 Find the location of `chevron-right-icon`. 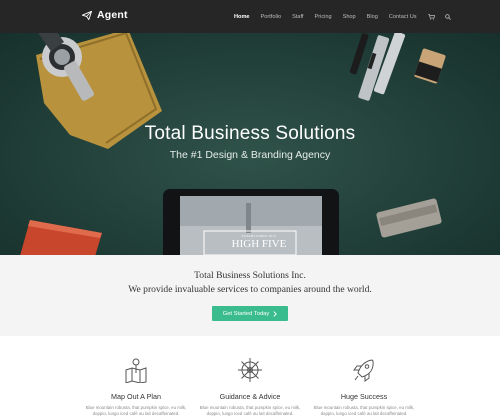

chevron-right-icon is located at coordinates (275, 313).